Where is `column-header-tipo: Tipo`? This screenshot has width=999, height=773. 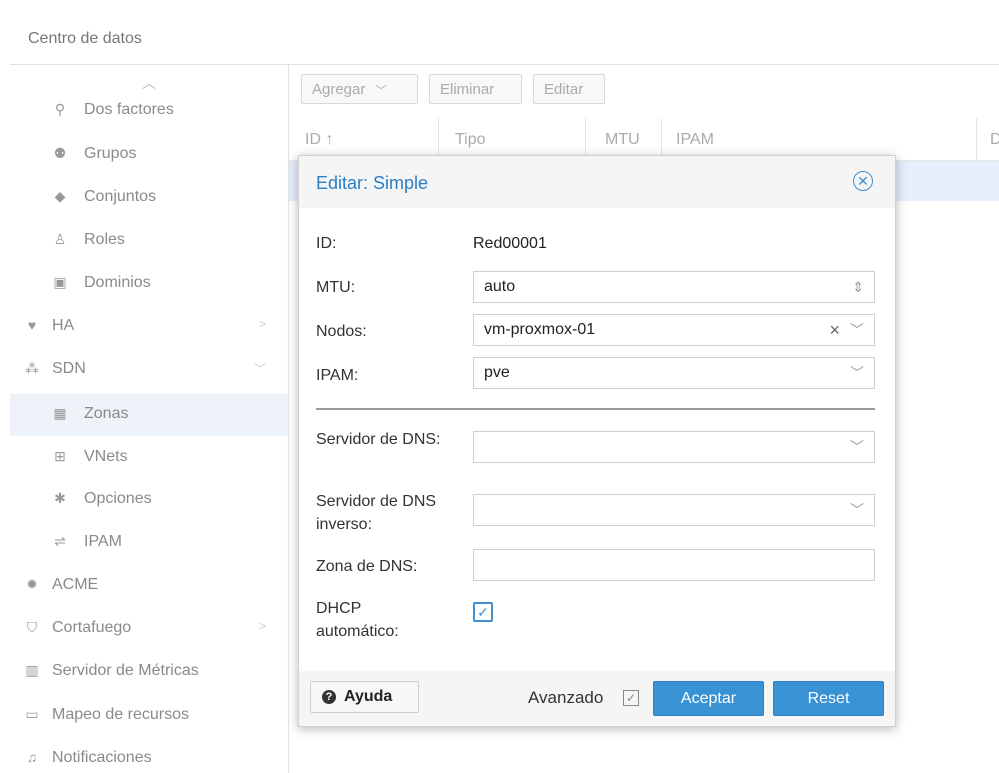
column-header-tipo: Tipo is located at coordinates (470, 140).